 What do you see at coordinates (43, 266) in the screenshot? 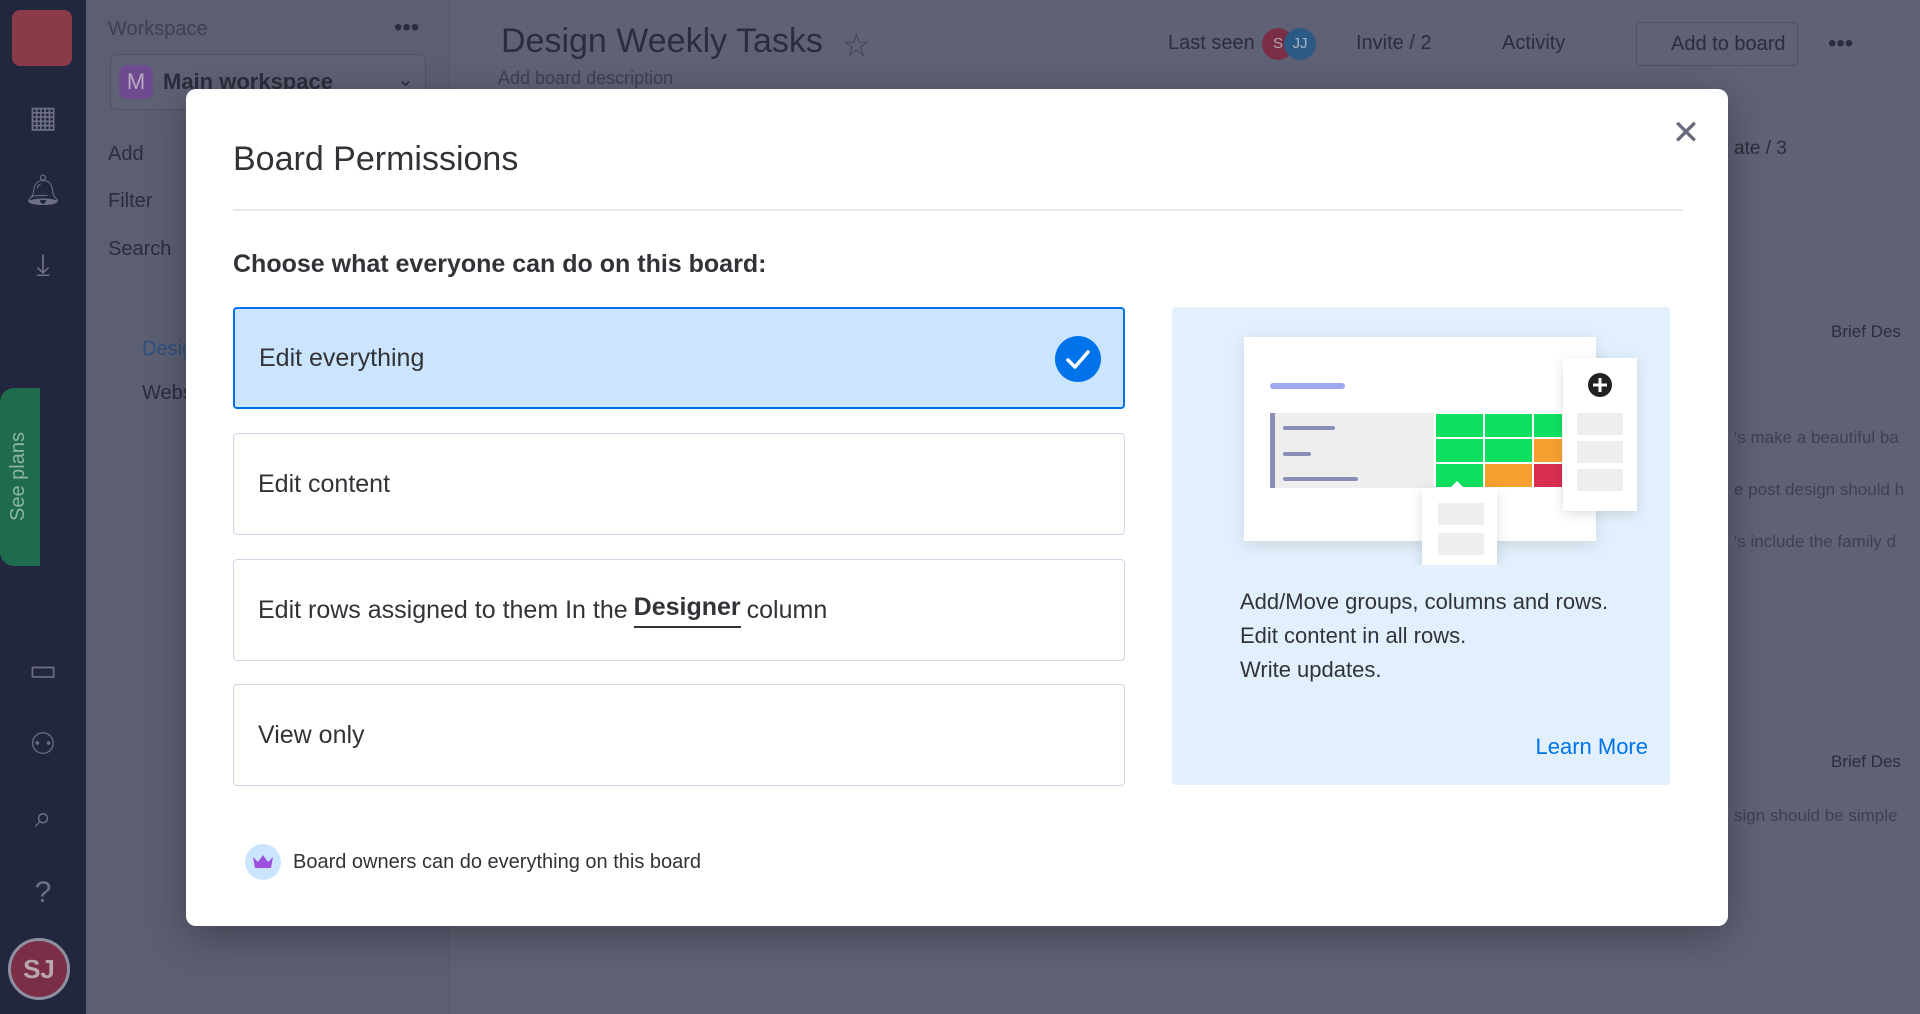
I see `inbox-icon: ⤓` at bounding box center [43, 266].